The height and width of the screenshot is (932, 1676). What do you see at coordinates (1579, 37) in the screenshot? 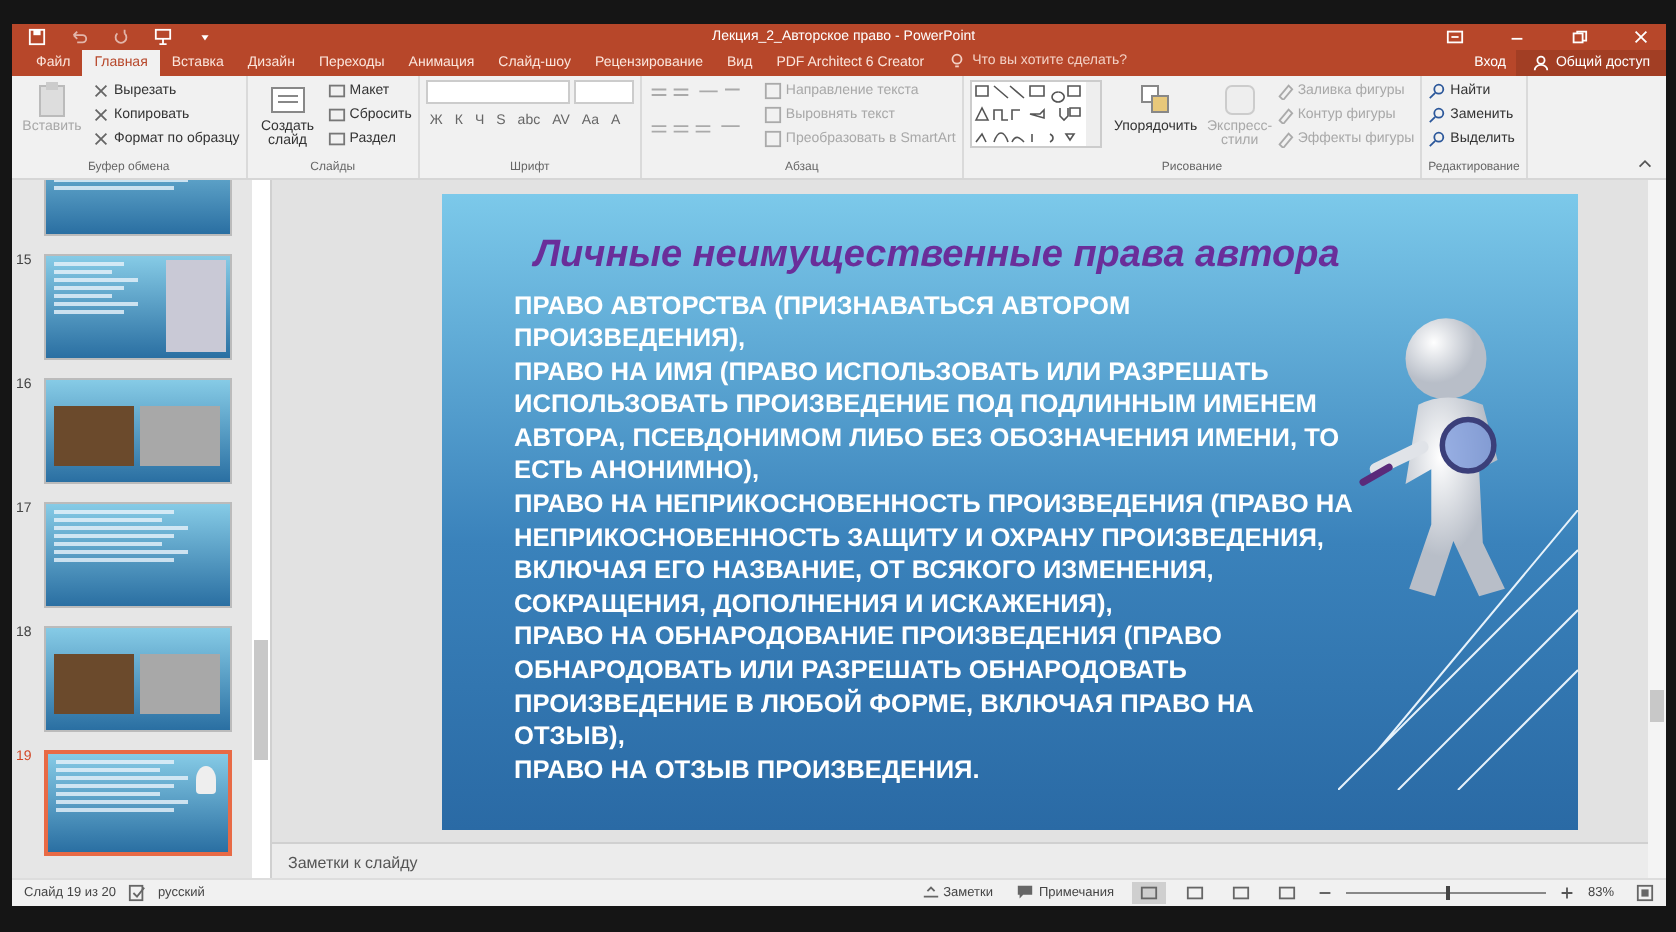
I see `restore-icon` at bounding box center [1579, 37].